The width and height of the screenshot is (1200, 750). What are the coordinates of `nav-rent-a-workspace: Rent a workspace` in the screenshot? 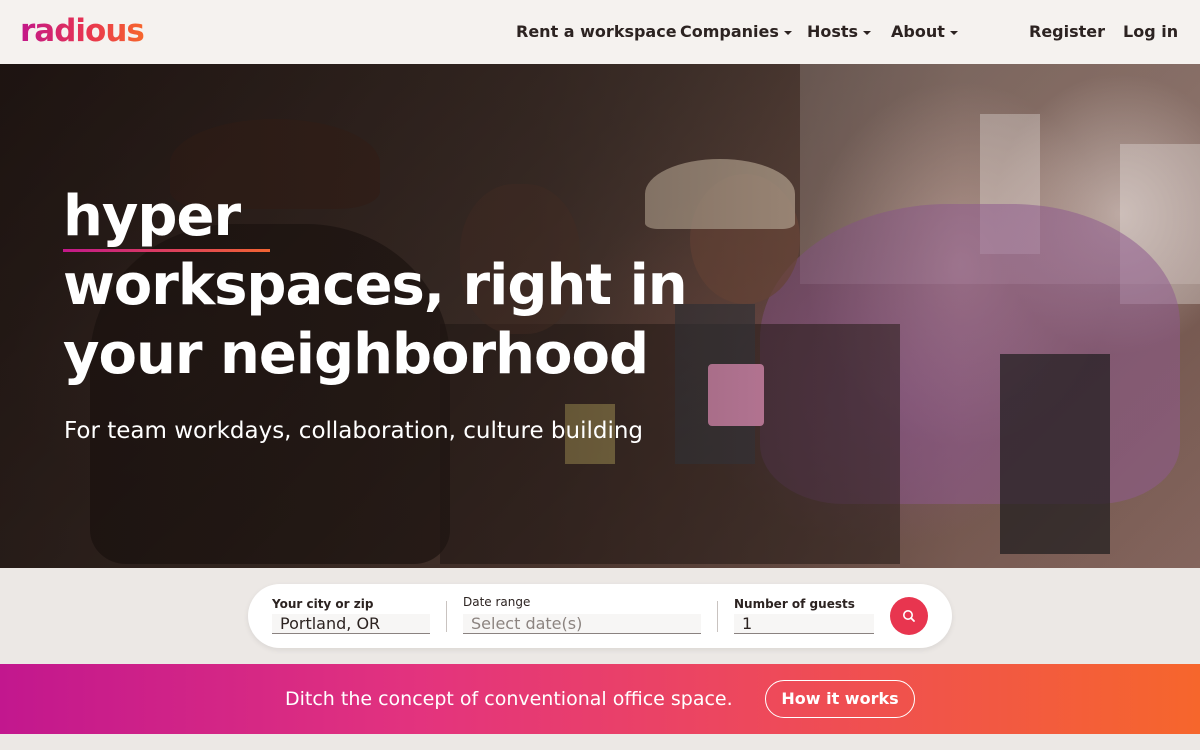 It's located at (596, 32).